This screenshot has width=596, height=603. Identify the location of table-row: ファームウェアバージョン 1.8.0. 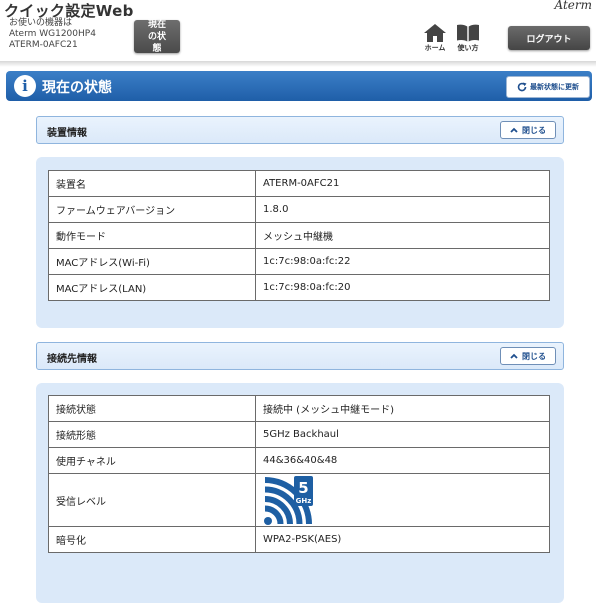
(299, 209).